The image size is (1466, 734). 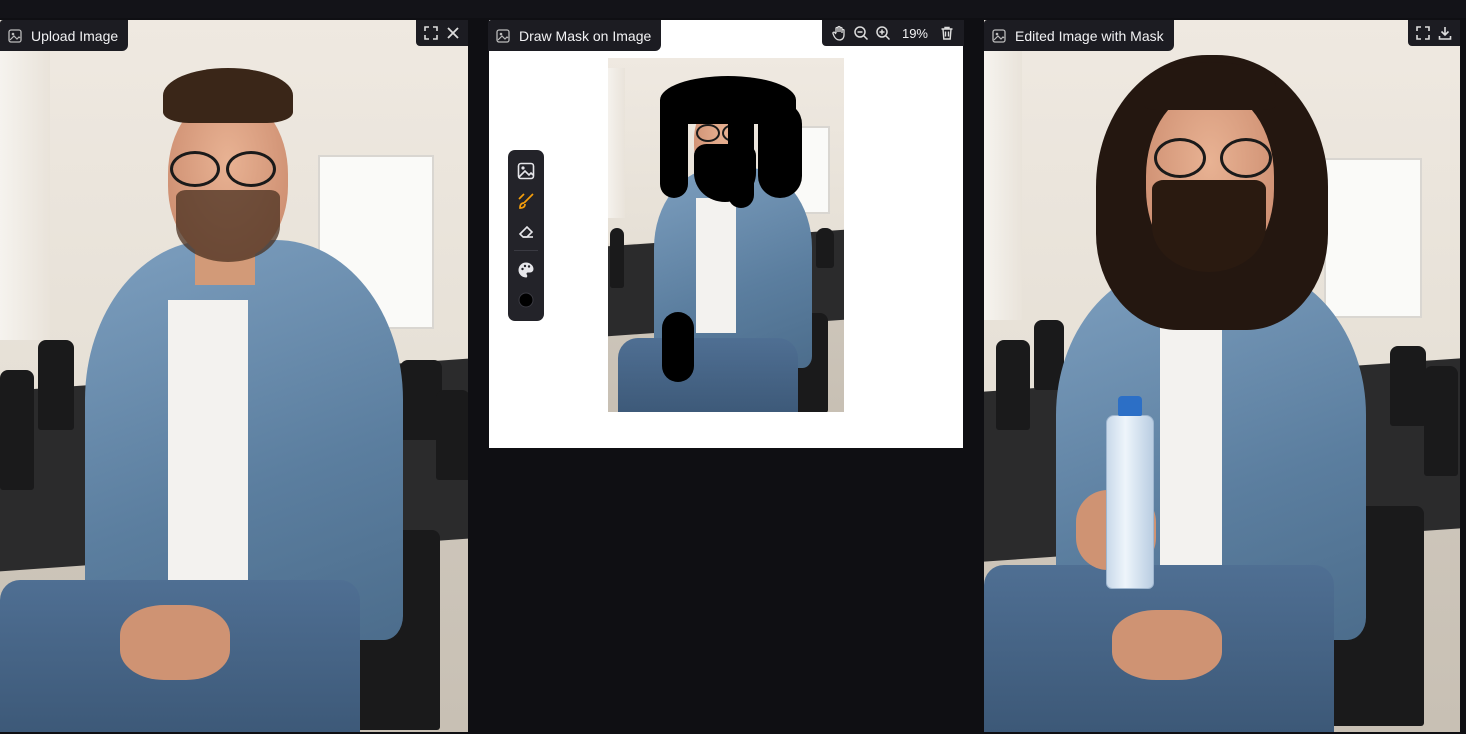 I want to click on pan-hand-icon, so click(x=839, y=33).